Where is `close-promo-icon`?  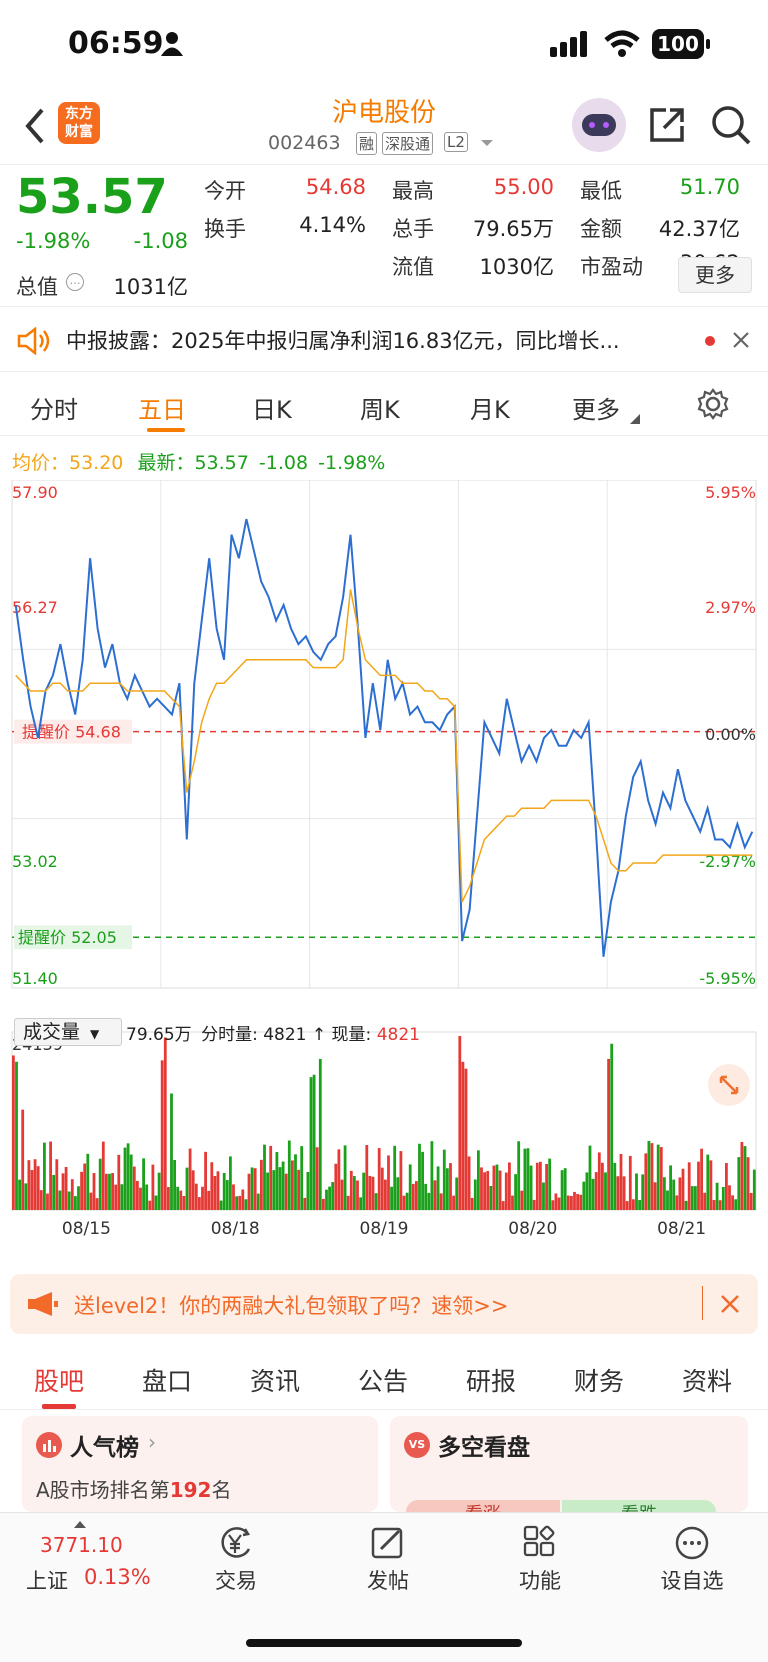 close-promo-icon is located at coordinates (730, 1304).